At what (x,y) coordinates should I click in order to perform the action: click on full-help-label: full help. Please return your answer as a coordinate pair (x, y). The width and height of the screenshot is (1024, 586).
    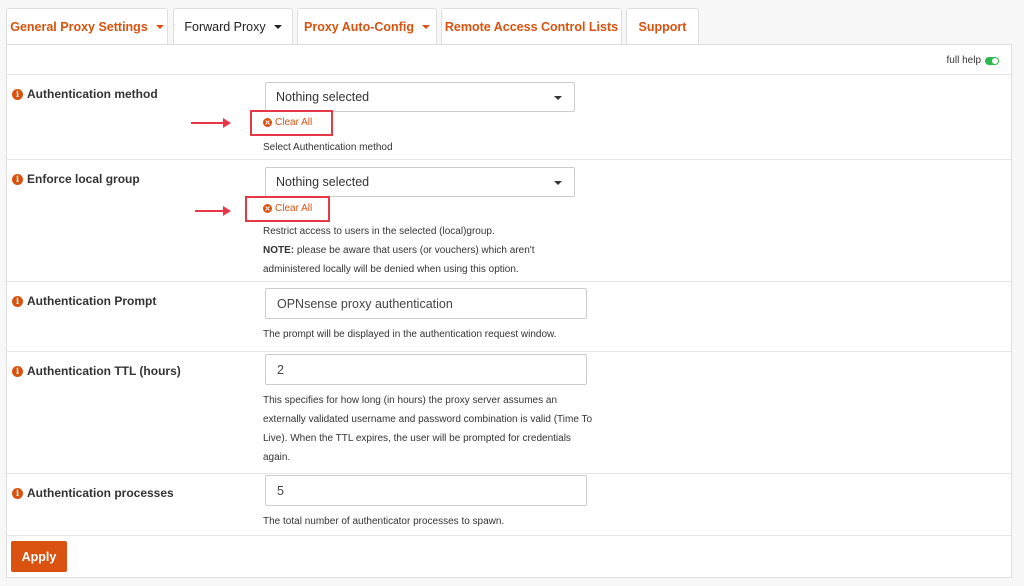
    Looking at the image, I should click on (963, 60).